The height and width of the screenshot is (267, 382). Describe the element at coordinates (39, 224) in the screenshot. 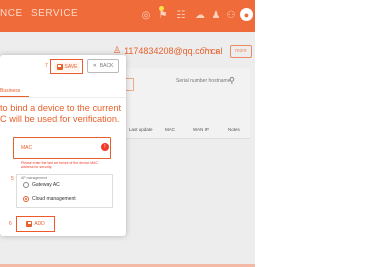

I see `add-label: ADD` at that location.